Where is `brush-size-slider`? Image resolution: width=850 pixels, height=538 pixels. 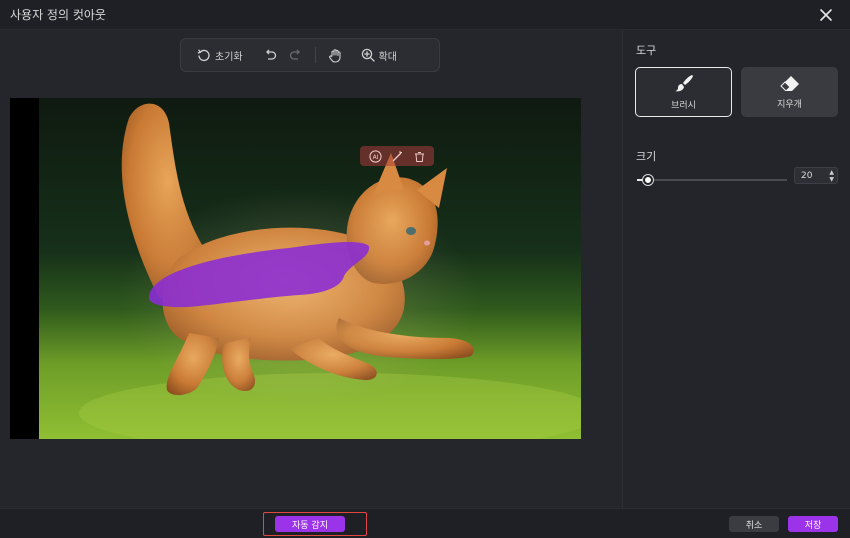
brush-size-slider is located at coordinates (712, 180).